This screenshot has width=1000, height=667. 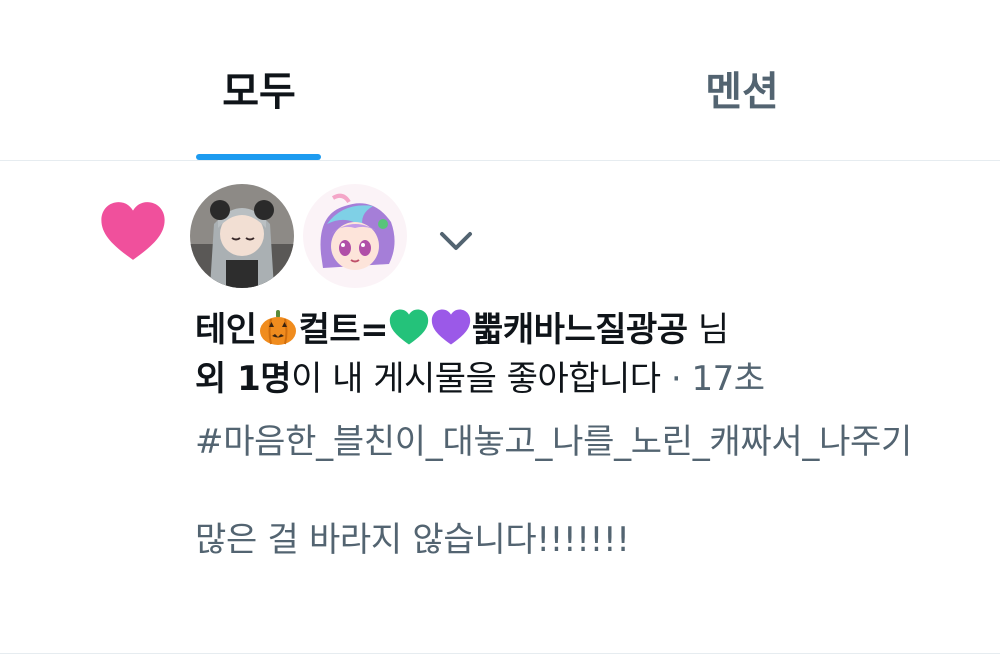 What do you see at coordinates (243, 379) in the screenshot?
I see `others-count: 외 1명` at bounding box center [243, 379].